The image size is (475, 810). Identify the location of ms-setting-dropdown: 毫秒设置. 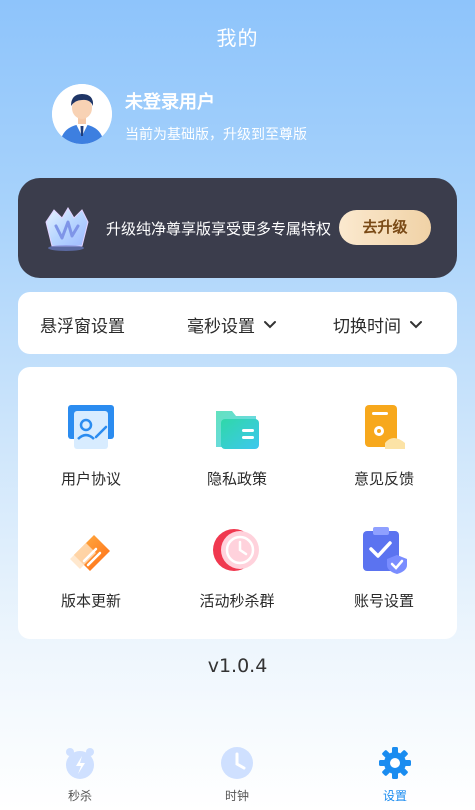
(232, 324).